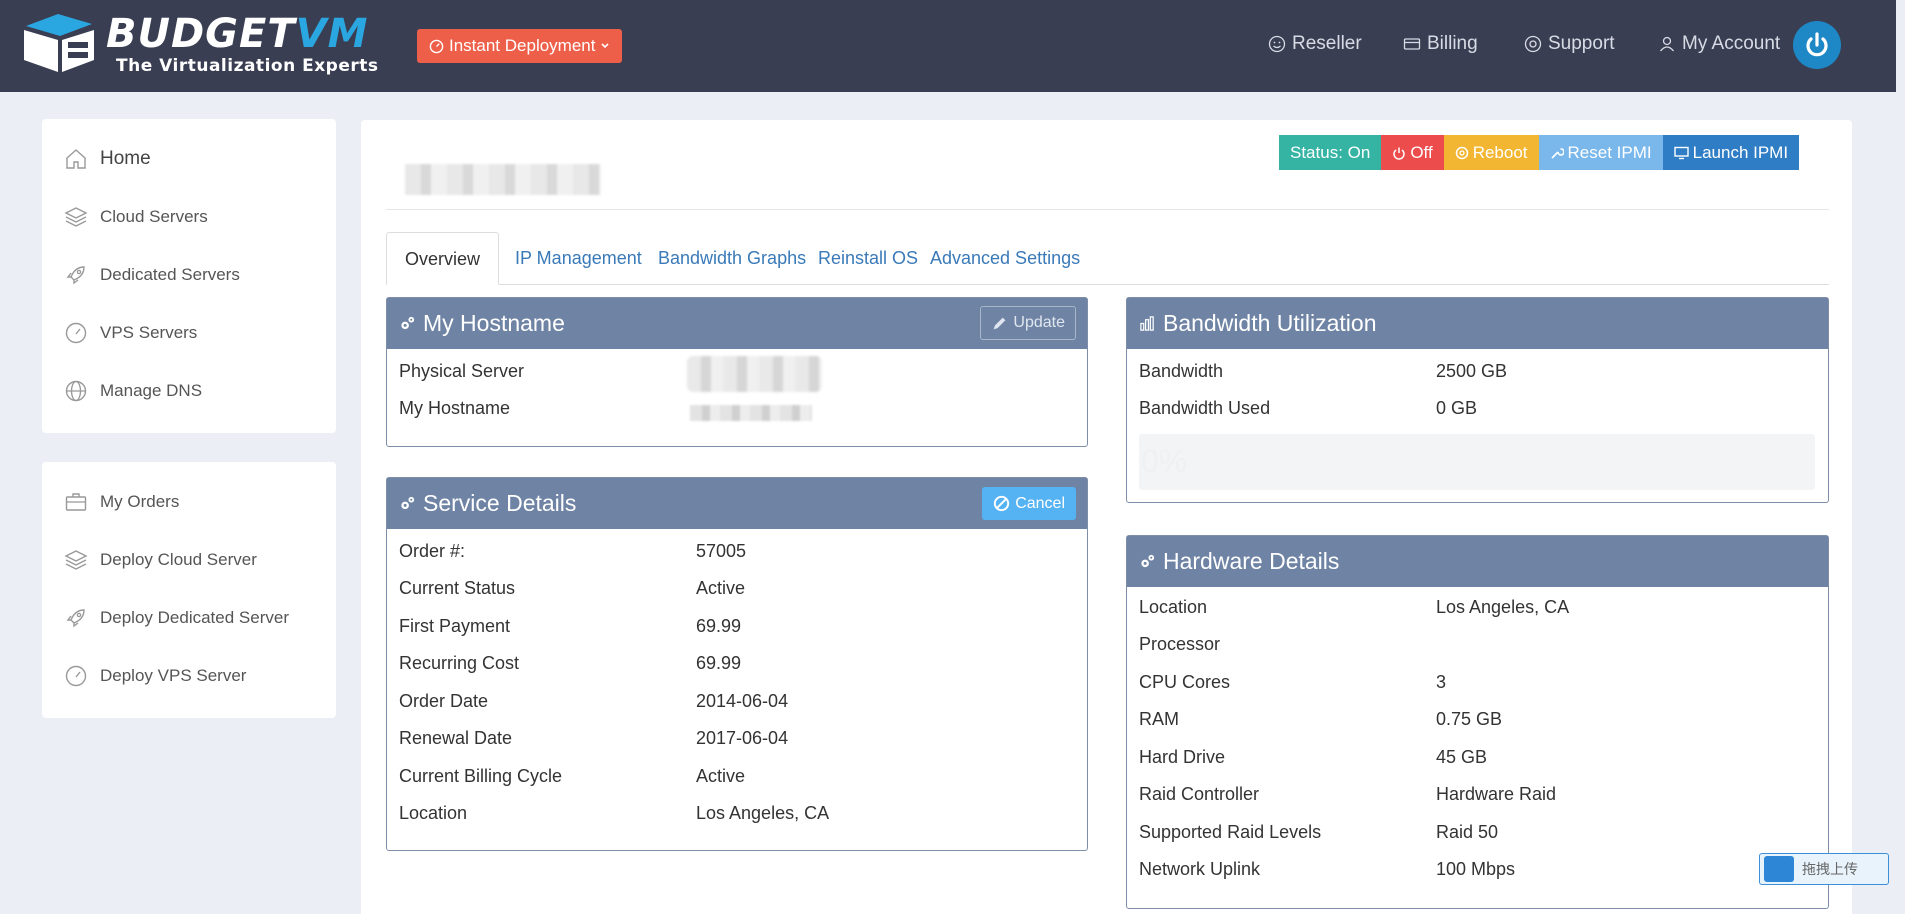 The height and width of the screenshot is (914, 1905). I want to click on network-uplink-value: 100 Mbps, so click(1476, 869).